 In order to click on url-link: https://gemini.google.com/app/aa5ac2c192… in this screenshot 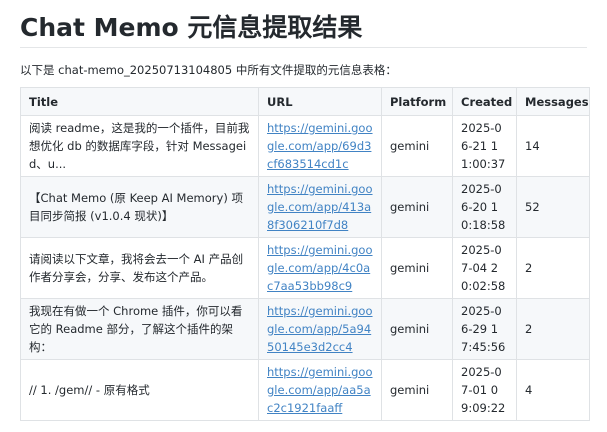, I will do `click(320, 390)`.